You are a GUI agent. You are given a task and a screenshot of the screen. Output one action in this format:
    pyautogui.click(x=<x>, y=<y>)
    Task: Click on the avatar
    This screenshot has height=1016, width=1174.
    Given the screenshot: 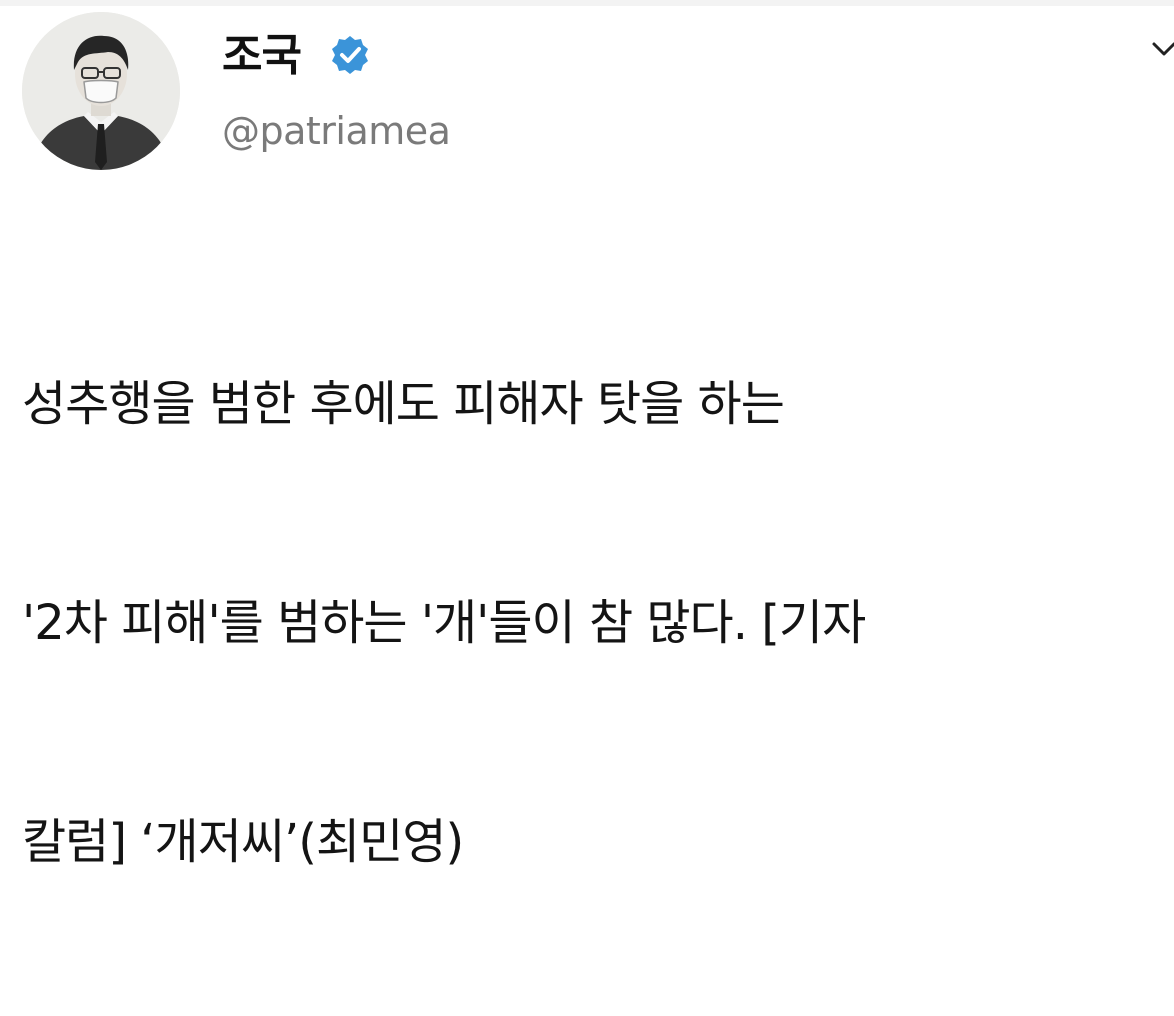 What is the action you would take?
    pyautogui.click(x=101, y=91)
    